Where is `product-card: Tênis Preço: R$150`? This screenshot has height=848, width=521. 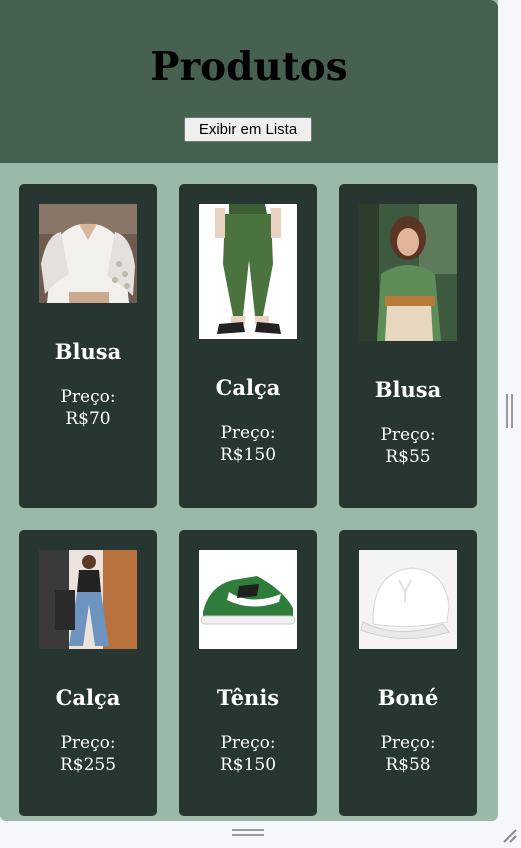 product-card: Tênis Preço: R$150 is located at coordinates (248, 673).